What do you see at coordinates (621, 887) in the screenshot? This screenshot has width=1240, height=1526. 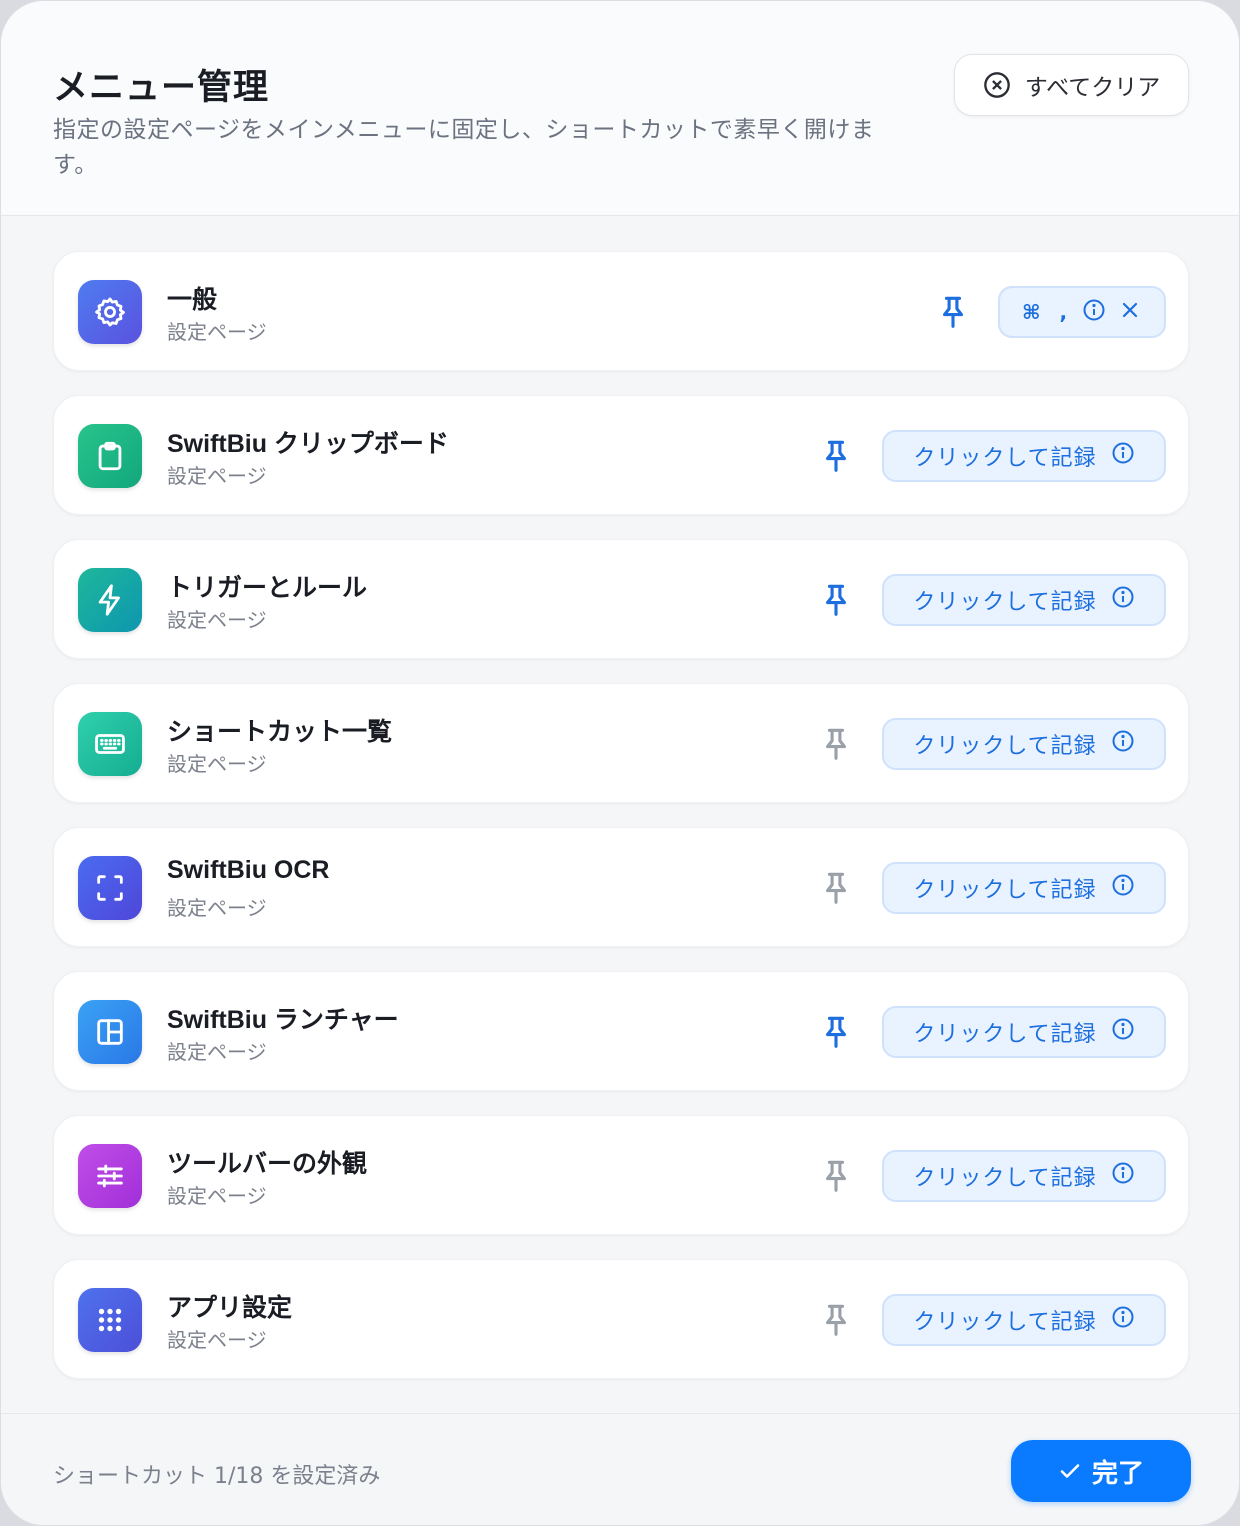 I see `settings-page-row: SwiftBiu OCR 設定ページ クリックして記録` at bounding box center [621, 887].